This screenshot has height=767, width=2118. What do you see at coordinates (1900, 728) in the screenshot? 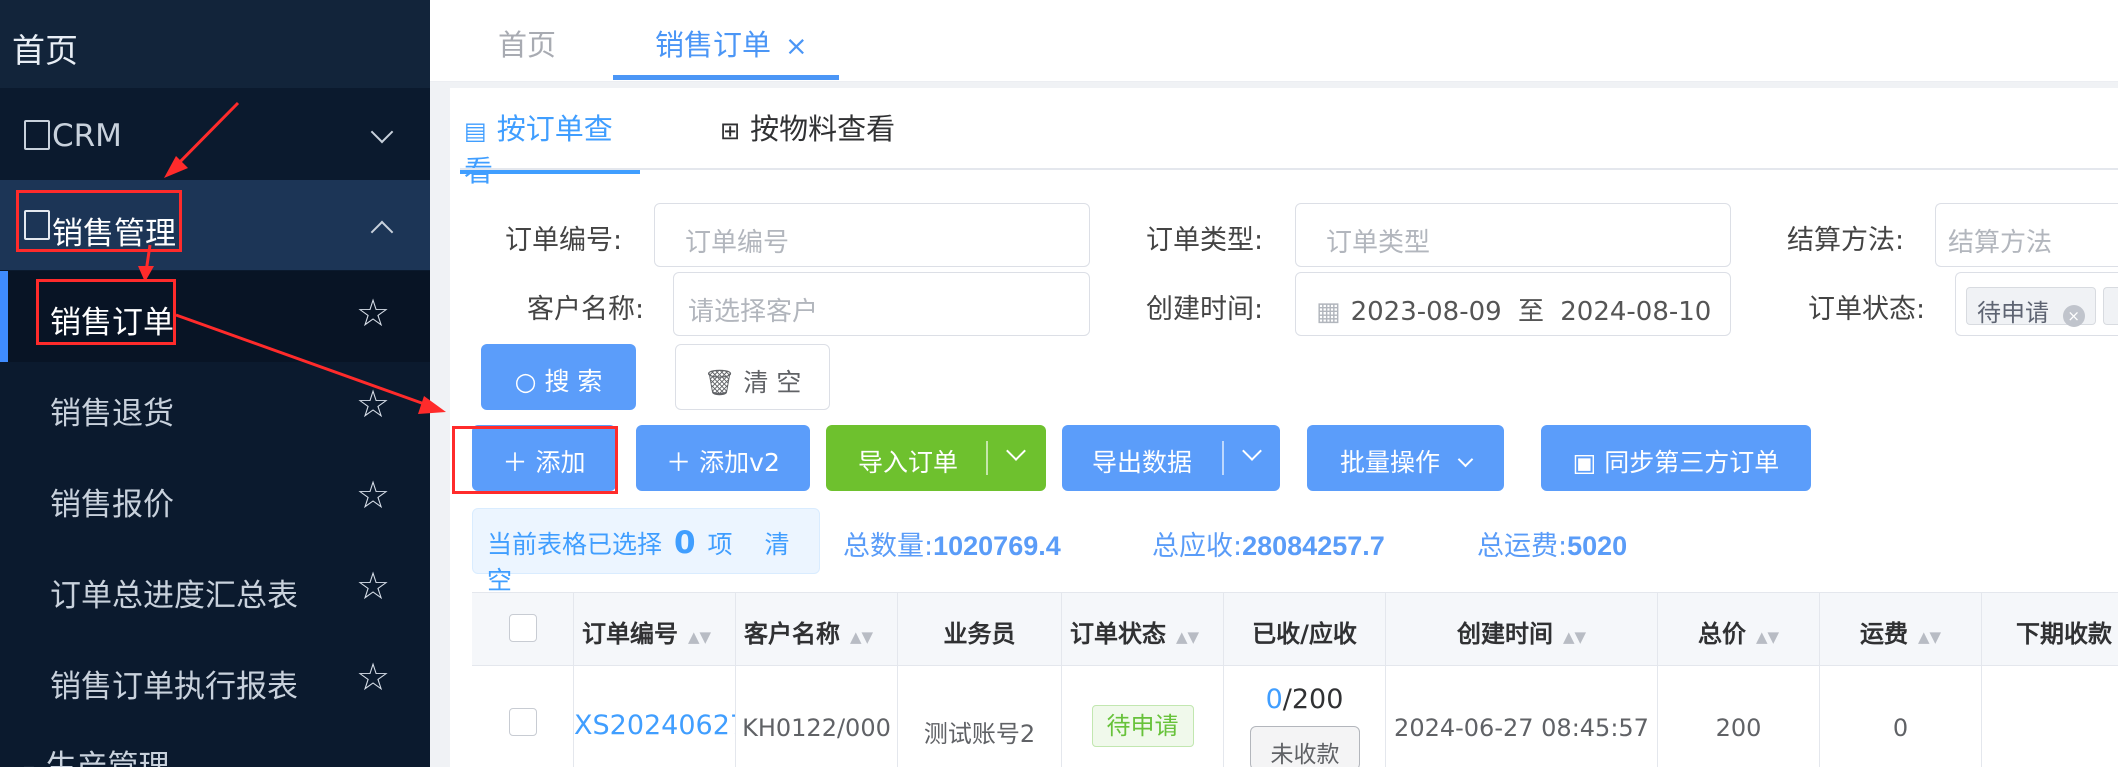
I see `cell-freight-value: 0` at bounding box center [1900, 728].